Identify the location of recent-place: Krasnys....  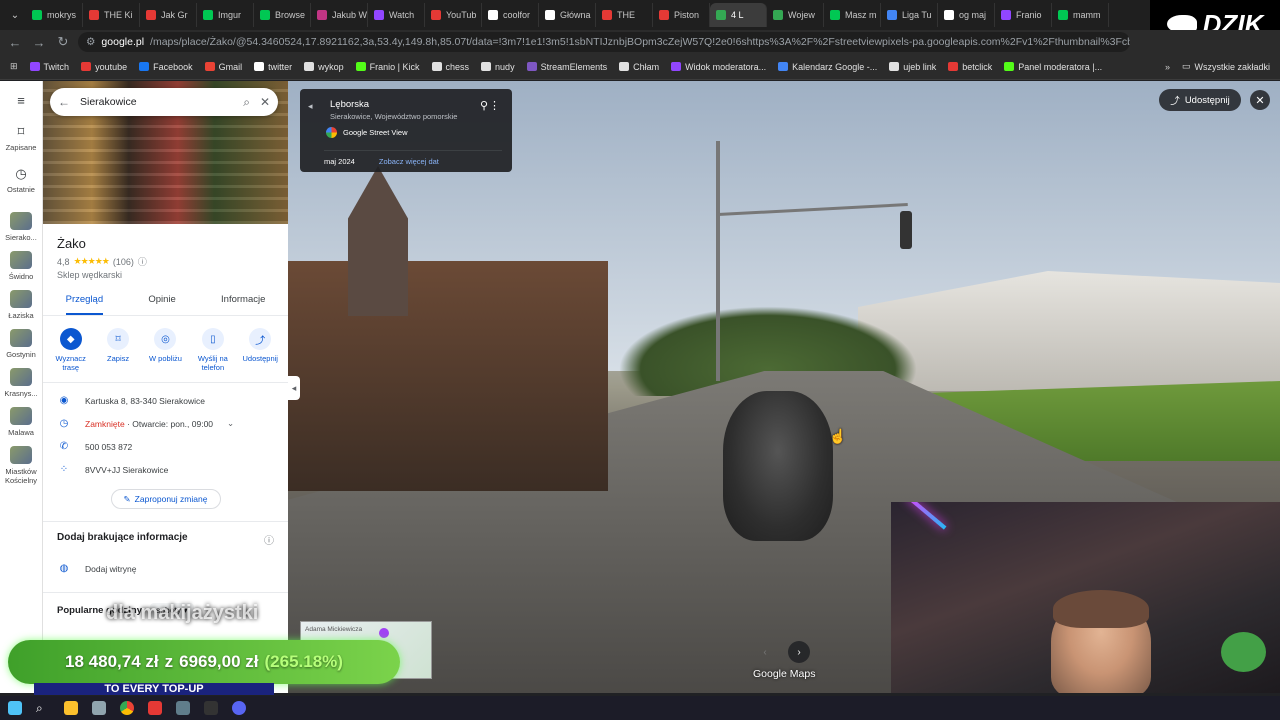
(21, 383).